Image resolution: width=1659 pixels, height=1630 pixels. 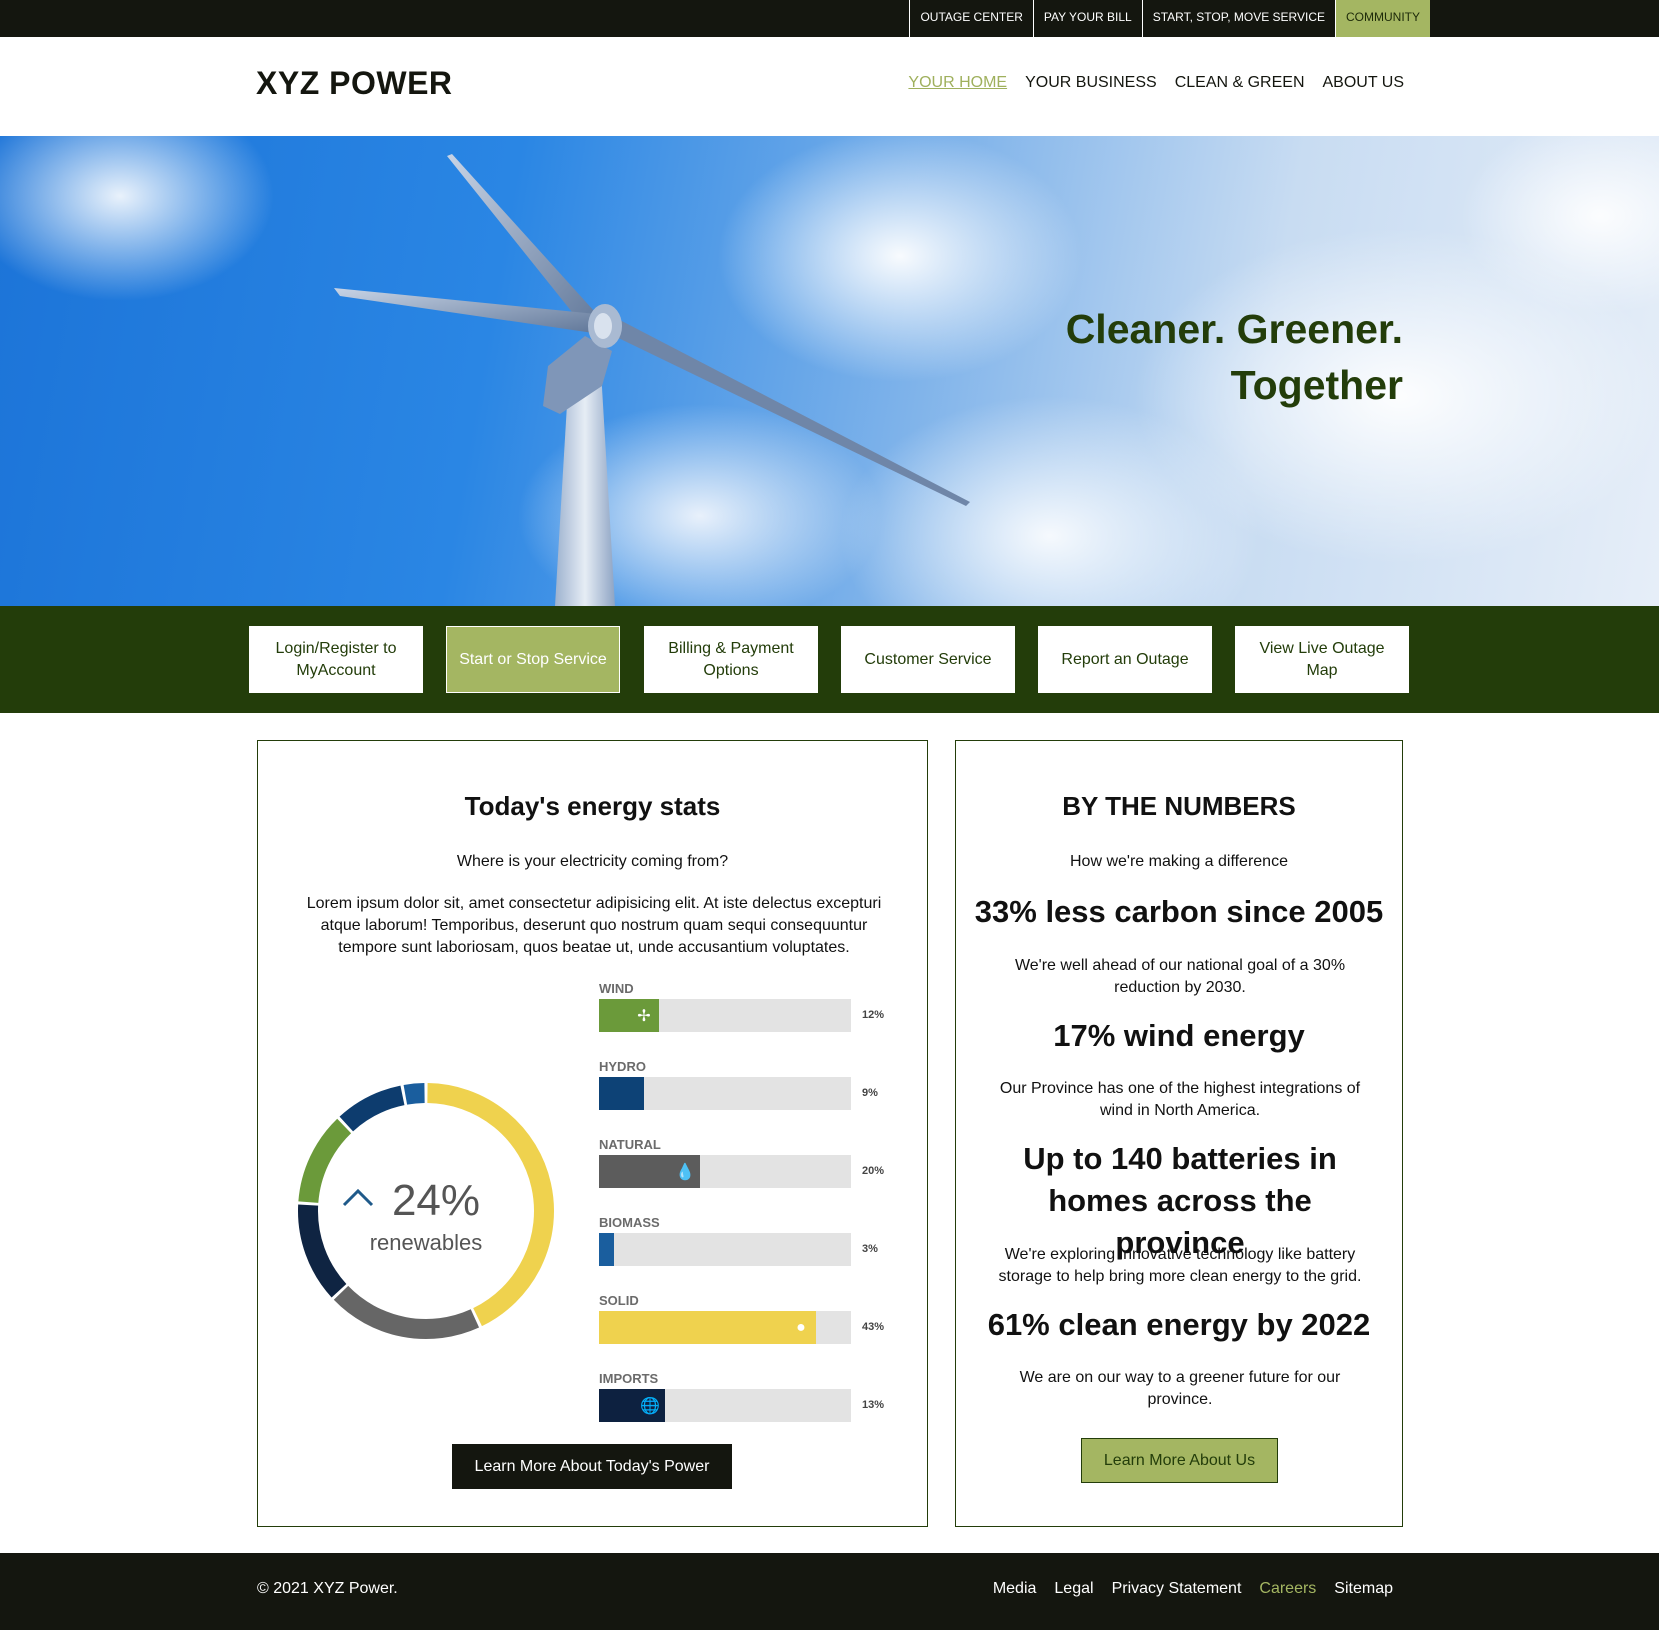 I want to click on bar-track: ●, so click(x=725, y=1327).